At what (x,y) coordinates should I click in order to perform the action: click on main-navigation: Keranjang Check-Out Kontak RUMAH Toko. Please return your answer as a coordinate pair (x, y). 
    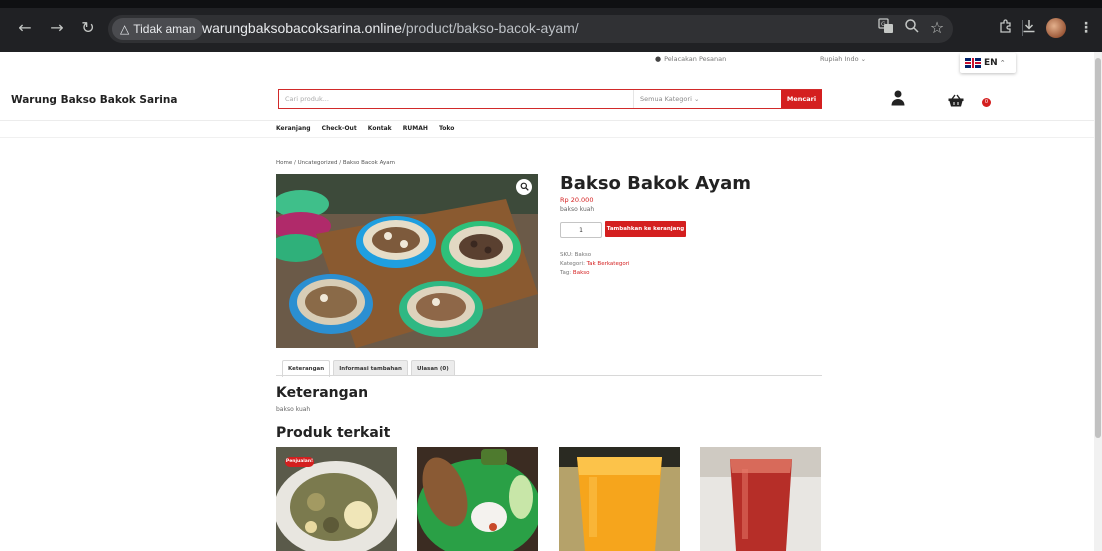
    Looking at the image, I should click on (369, 128).